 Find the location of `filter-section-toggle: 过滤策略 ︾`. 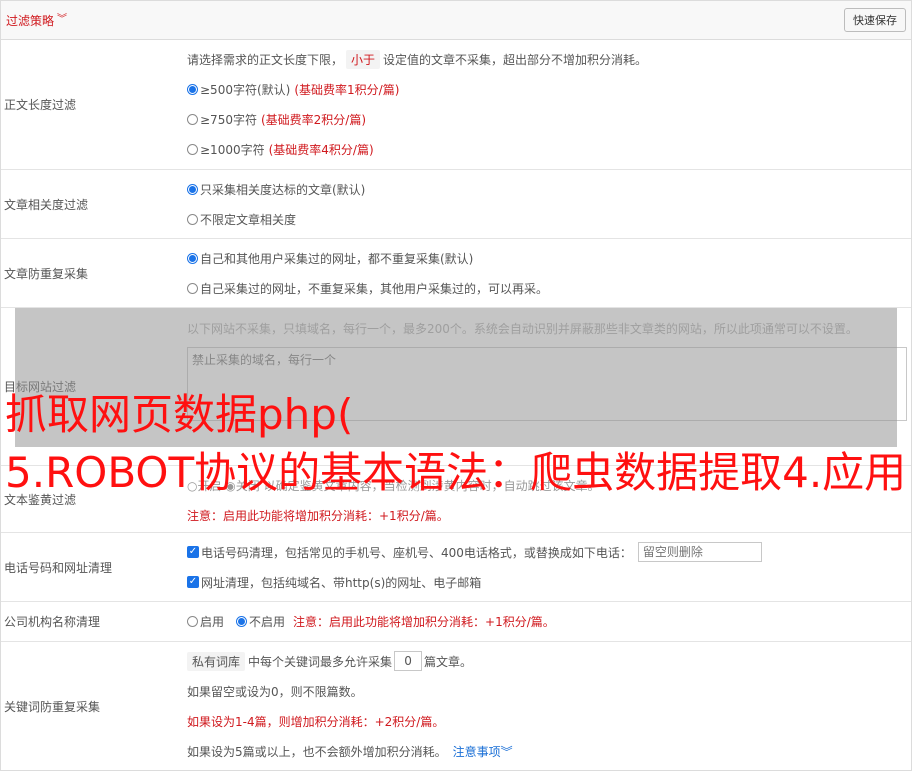

filter-section-toggle: 过滤策略 ︾ is located at coordinates (36, 20).